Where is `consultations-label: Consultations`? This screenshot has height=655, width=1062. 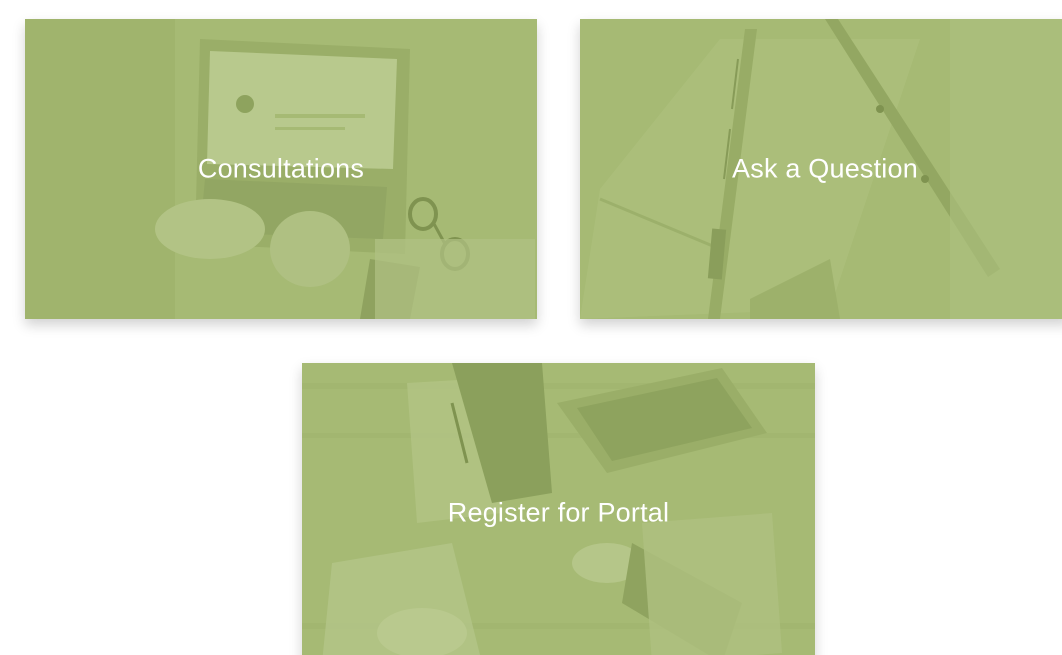
consultations-label: Consultations is located at coordinates (281, 168).